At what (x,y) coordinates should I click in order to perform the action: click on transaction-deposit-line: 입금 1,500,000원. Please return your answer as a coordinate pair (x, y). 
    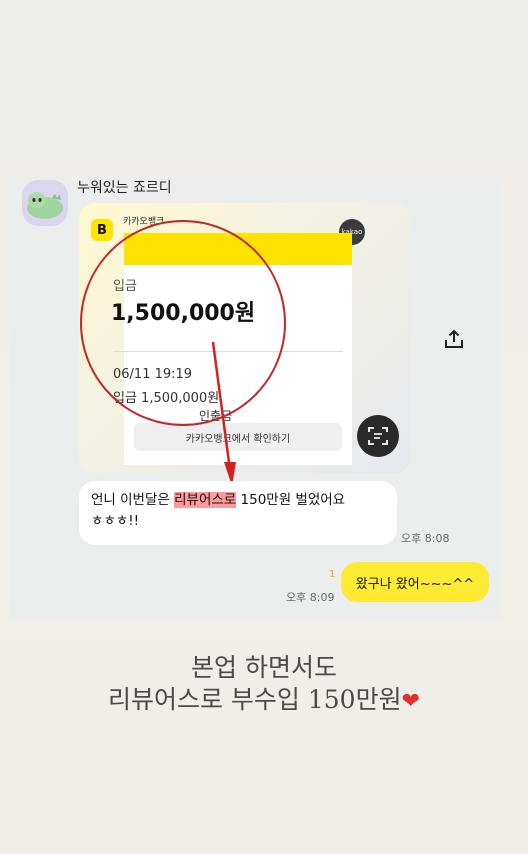
    Looking at the image, I should click on (166, 398).